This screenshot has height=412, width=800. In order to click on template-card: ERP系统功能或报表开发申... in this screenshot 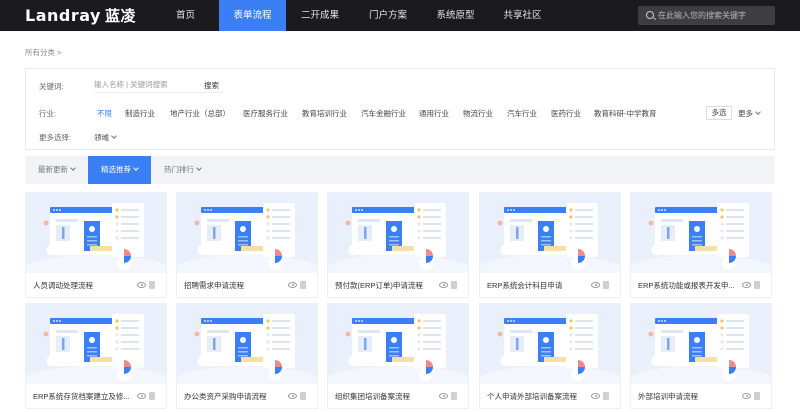, I will do `click(701, 245)`.